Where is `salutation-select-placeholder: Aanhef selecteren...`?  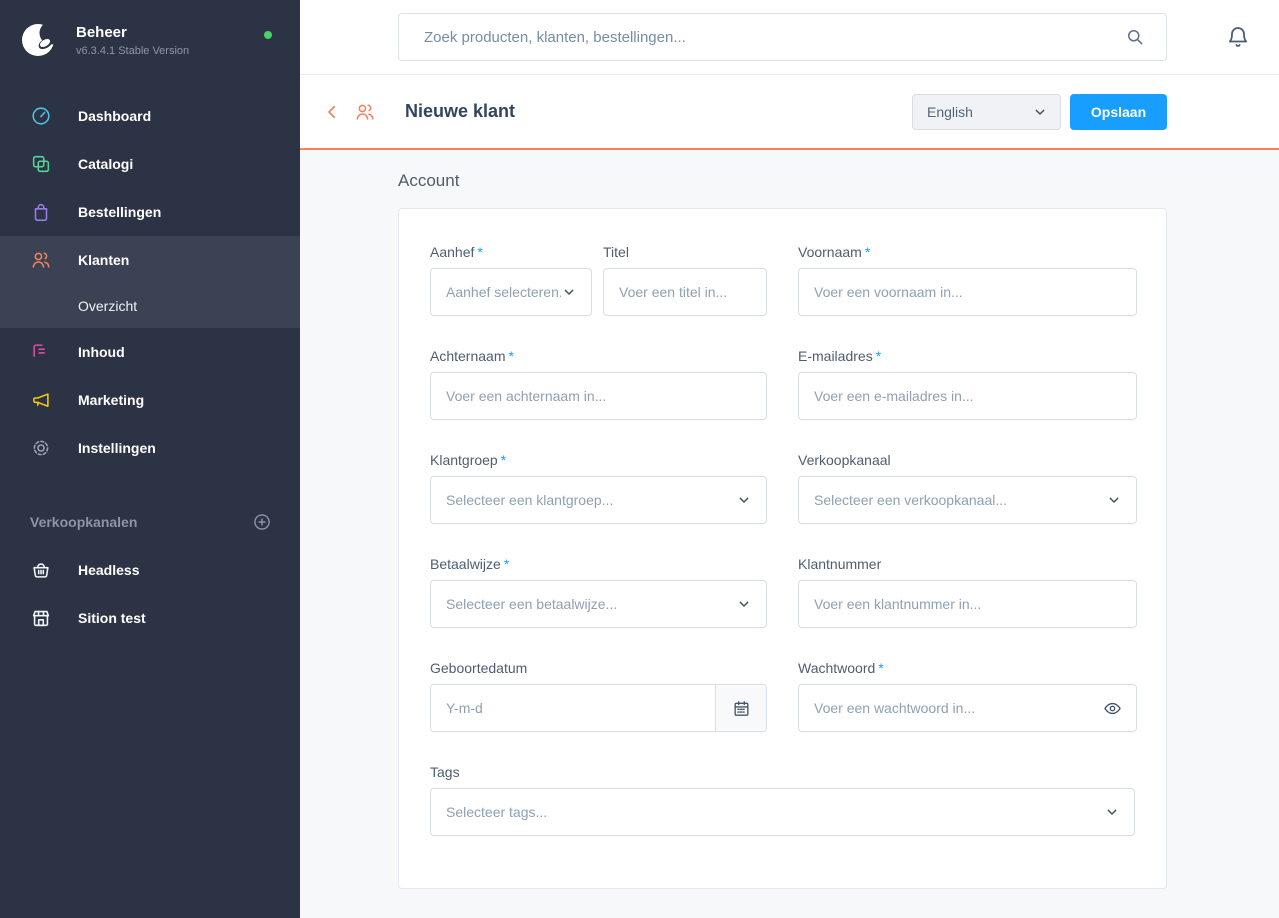 salutation-select-placeholder: Aanhef selecteren... is located at coordinates (503, 292).